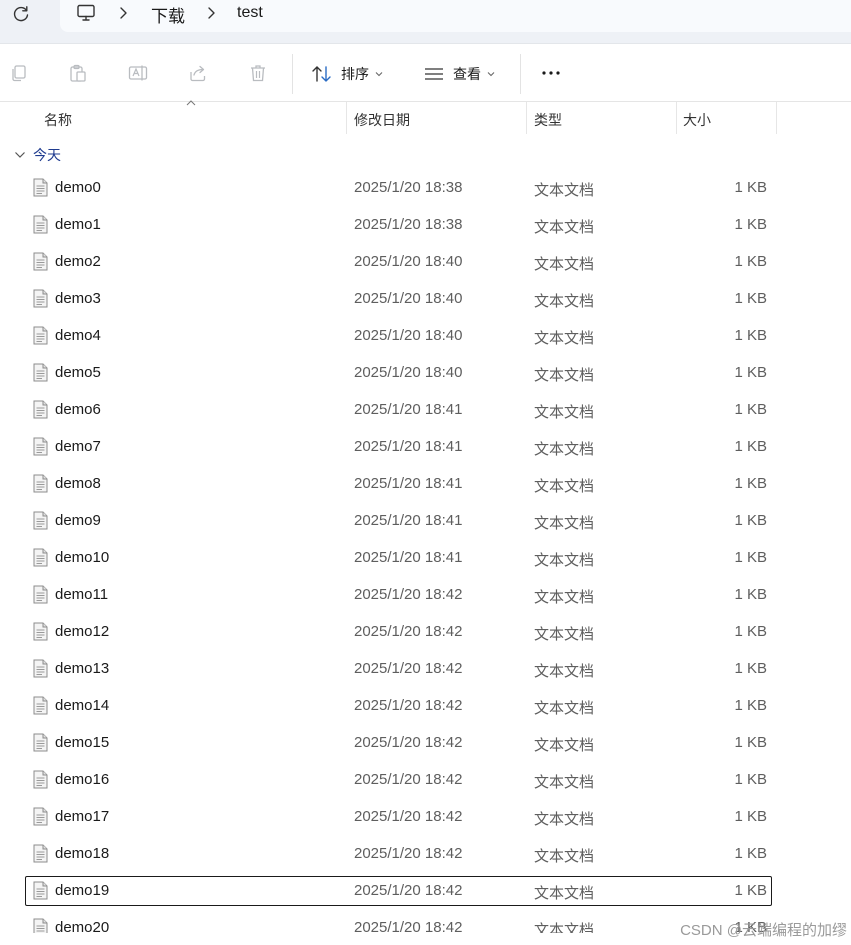 The width and height of the screenshot is (851, 945). I want to click on file-row: demo17 2025/1/20 18:42 文本文档 1 KB, so click(398, 817).